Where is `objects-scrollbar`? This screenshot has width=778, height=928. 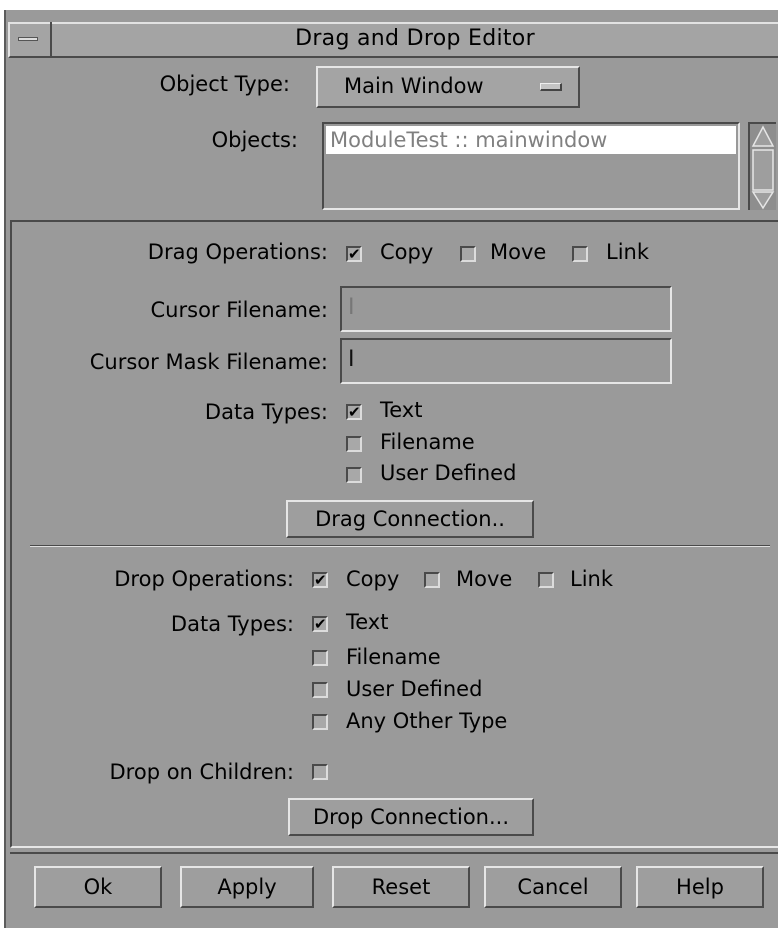 objects-scrollbar is located at coordinates (762, 166).